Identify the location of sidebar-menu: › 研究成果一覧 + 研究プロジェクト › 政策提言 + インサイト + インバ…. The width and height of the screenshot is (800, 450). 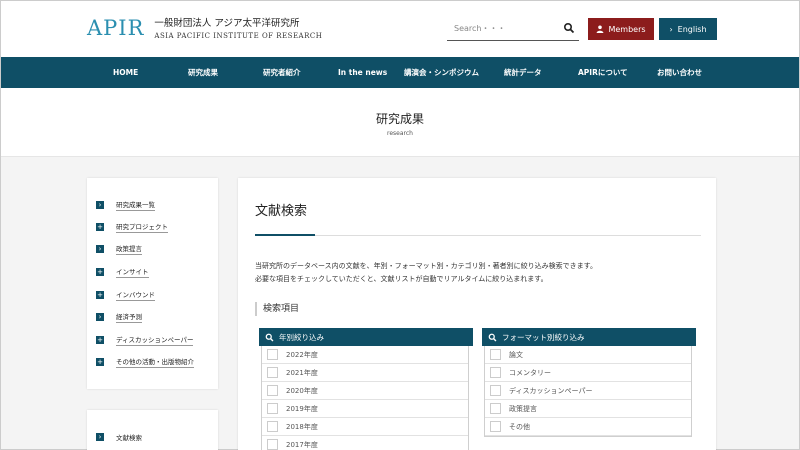
(152, 283).